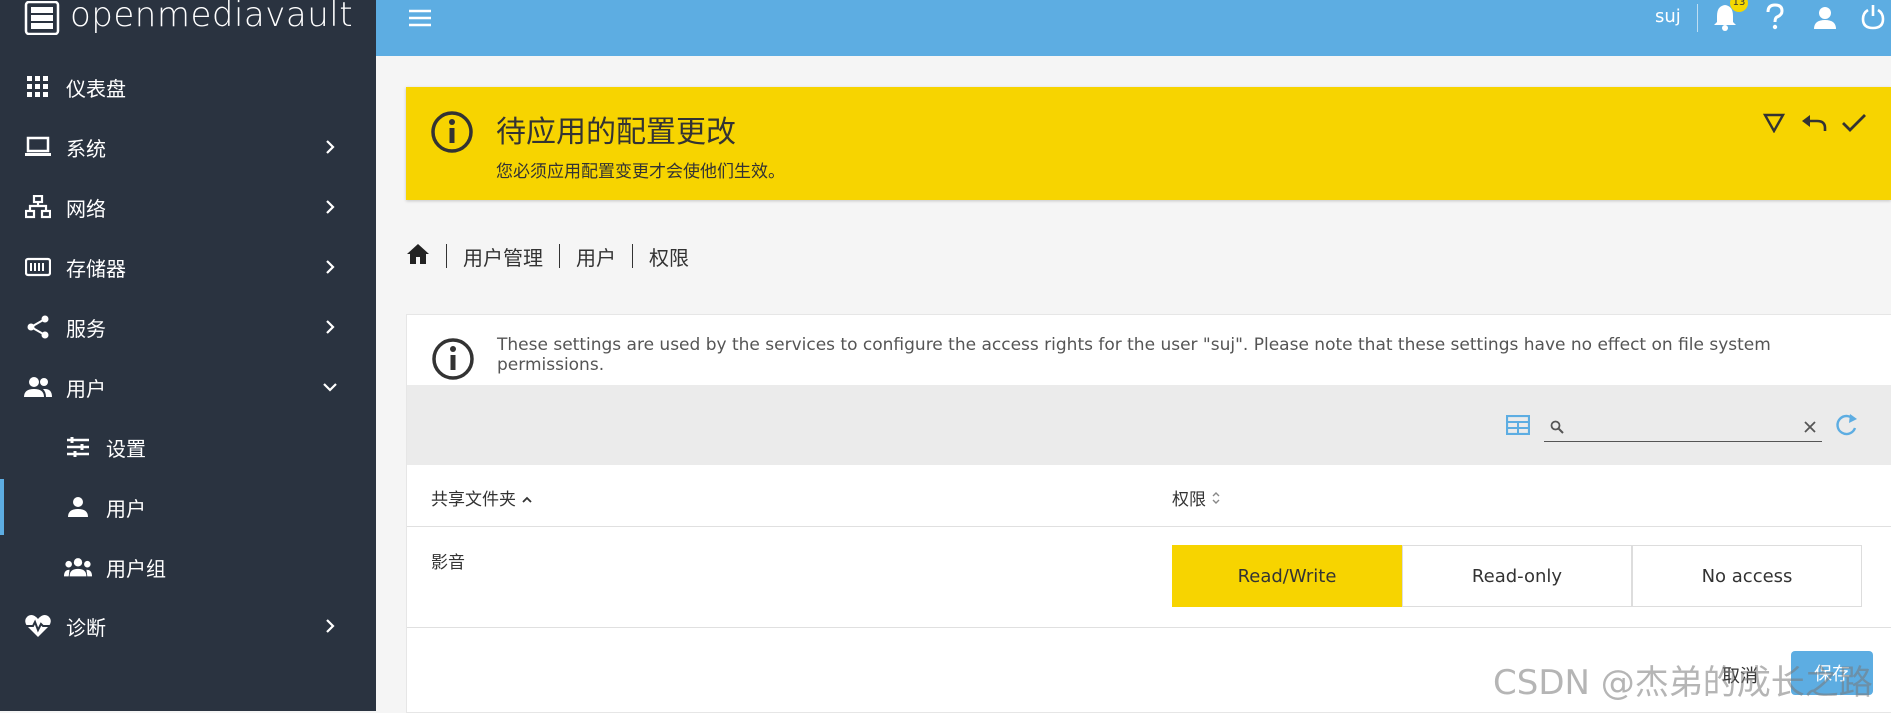  Describe the element at coordinates (86, 148) in the screenshot. I see `sidebar-item-label: 系统` at that location.